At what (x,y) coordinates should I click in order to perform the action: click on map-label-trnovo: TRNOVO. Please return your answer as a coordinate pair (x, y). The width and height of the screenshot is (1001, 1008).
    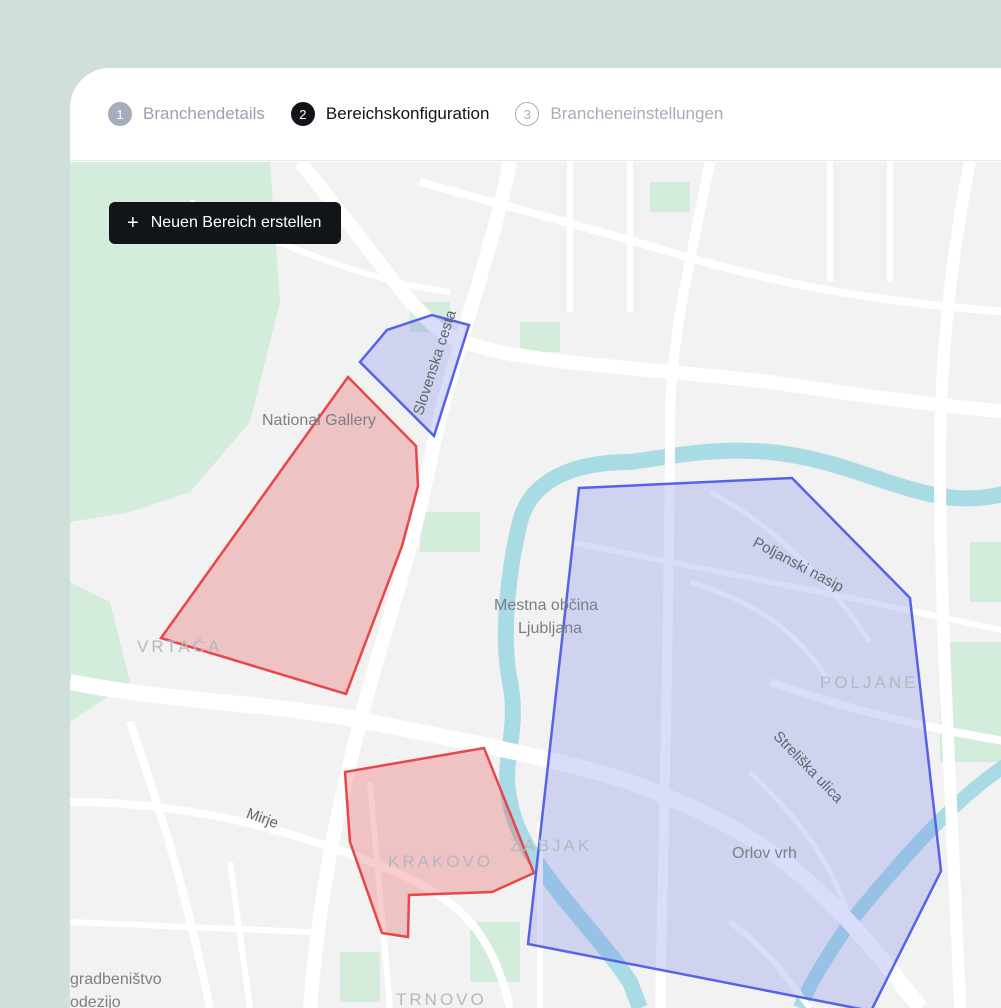
    Looking at the image, I should click on (441, 999).